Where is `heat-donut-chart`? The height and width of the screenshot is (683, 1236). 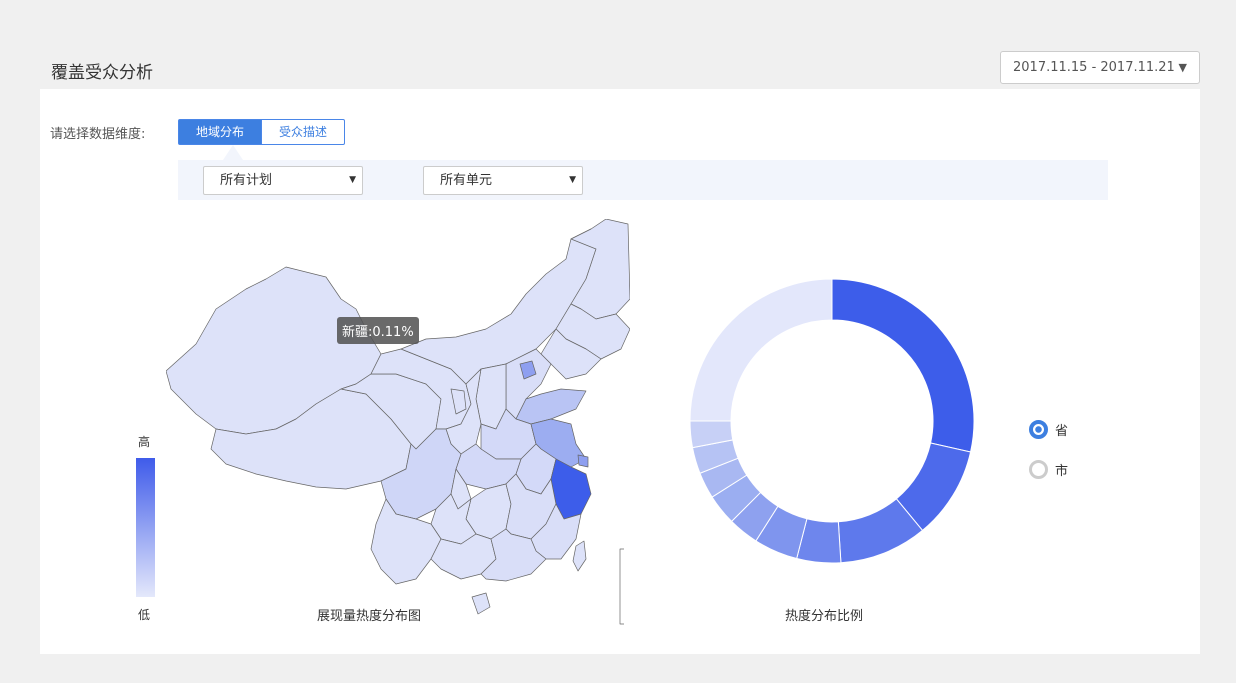
heat-donut-chart is located at coordinates (832, 421).